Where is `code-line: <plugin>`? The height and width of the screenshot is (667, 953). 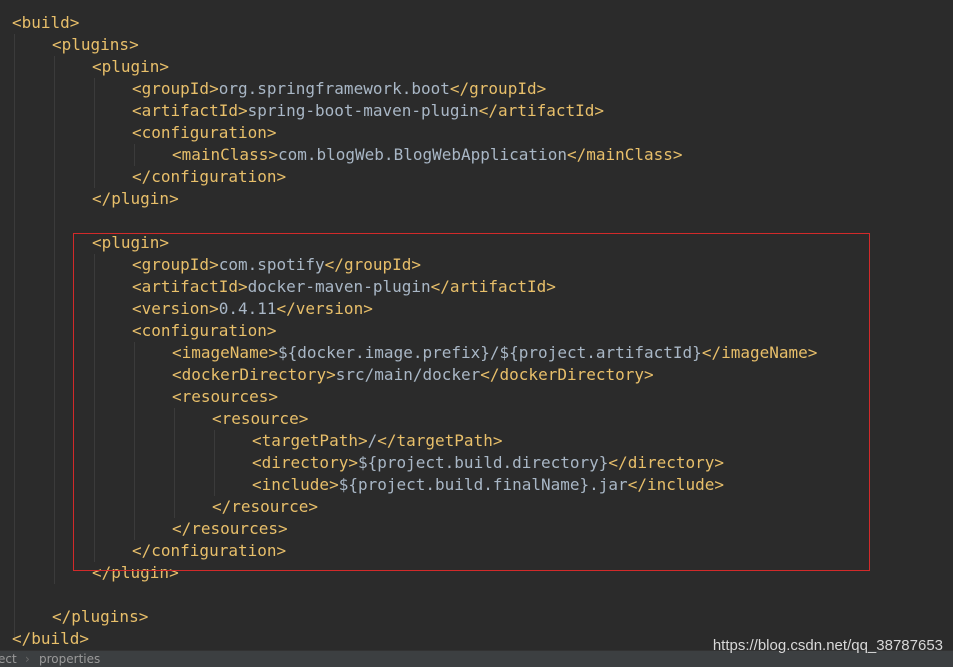
code-line: <plugin> is located at coordinates (130, 67).